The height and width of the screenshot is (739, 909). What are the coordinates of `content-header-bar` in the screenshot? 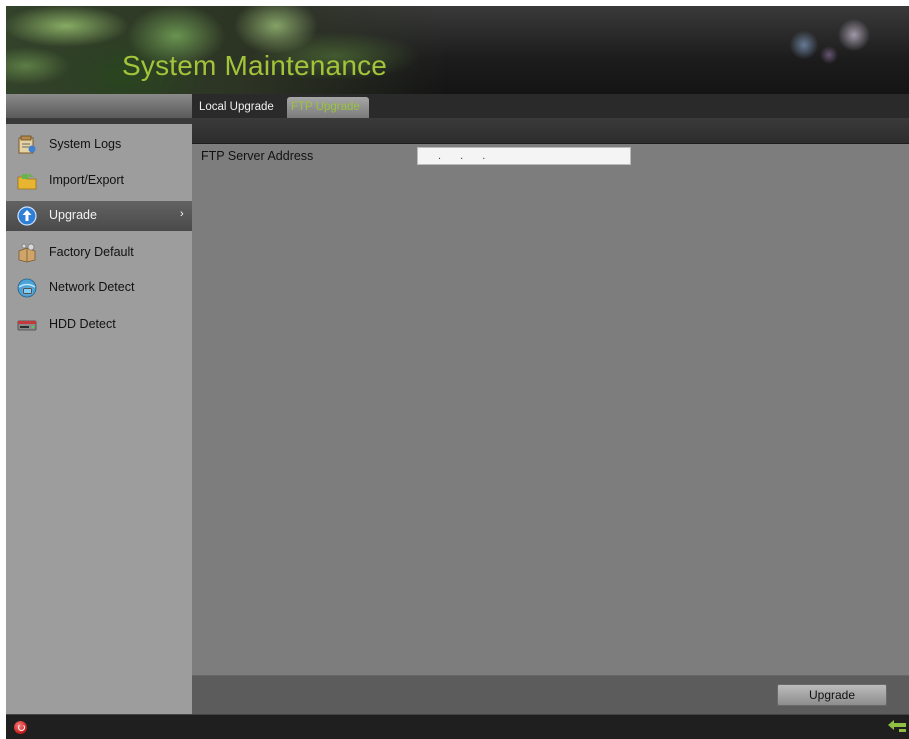 It's located at (550, 131).